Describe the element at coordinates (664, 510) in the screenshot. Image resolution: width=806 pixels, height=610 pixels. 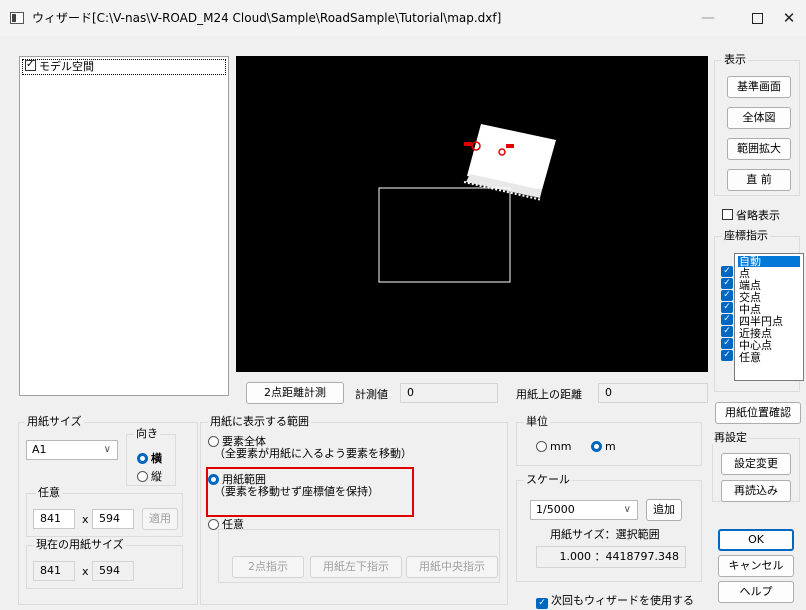
I see `add-scale-button: 追加` at that location.